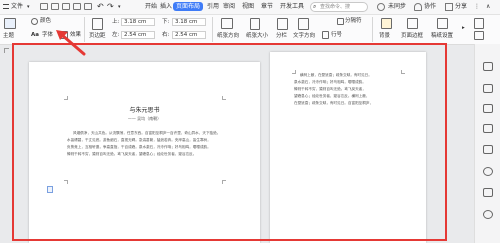 The height and width of the screenshot is (243, 500). I want to click on theme-icon, so click(10, 23).